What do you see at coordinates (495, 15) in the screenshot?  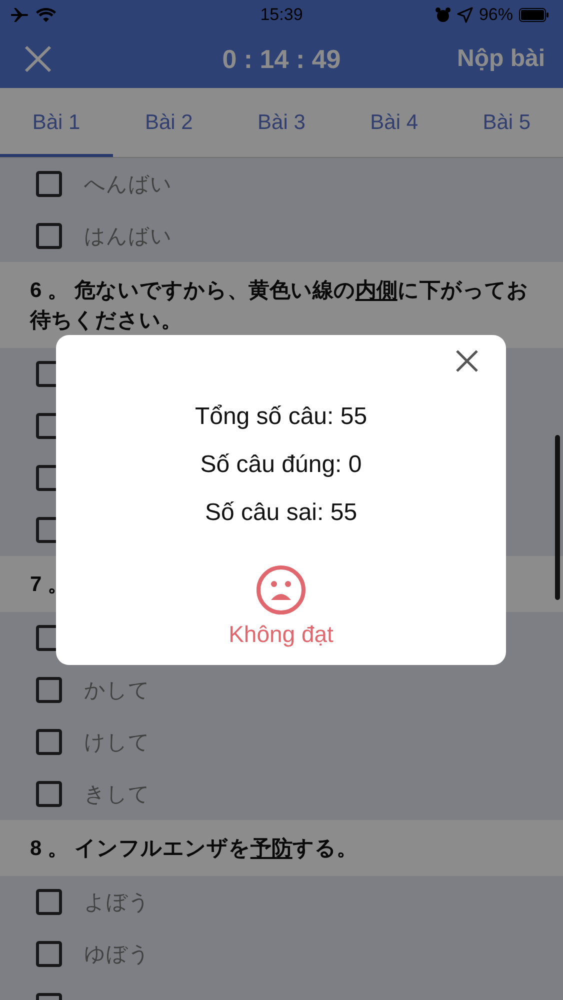 I see `battery-percent: 96%` at bounding box center [495, 15].